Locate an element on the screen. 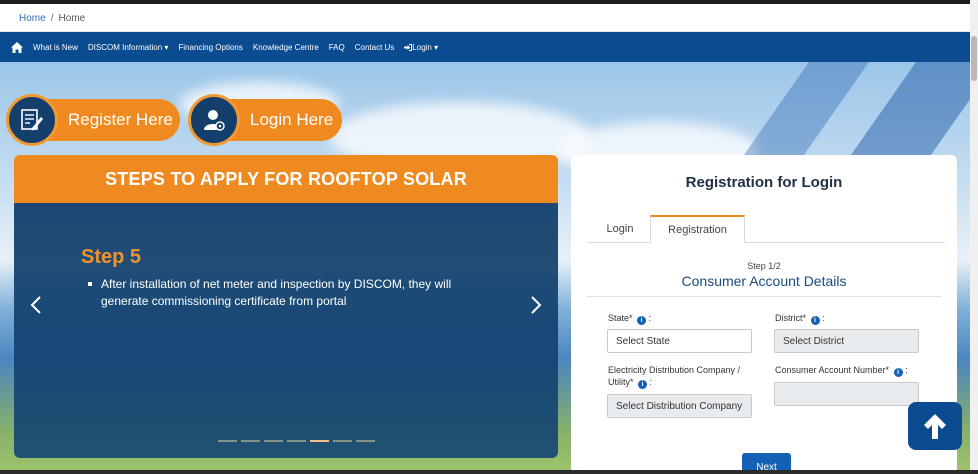 This screenshot has height=474, width=978. account-number-label: Consumer Account Number* i : is located at coordinates (841, 371).